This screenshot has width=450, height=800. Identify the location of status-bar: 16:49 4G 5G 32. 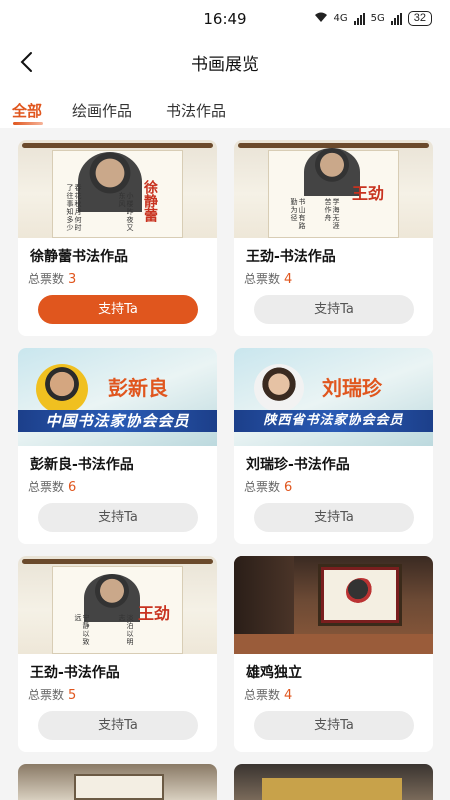
(225, 19).